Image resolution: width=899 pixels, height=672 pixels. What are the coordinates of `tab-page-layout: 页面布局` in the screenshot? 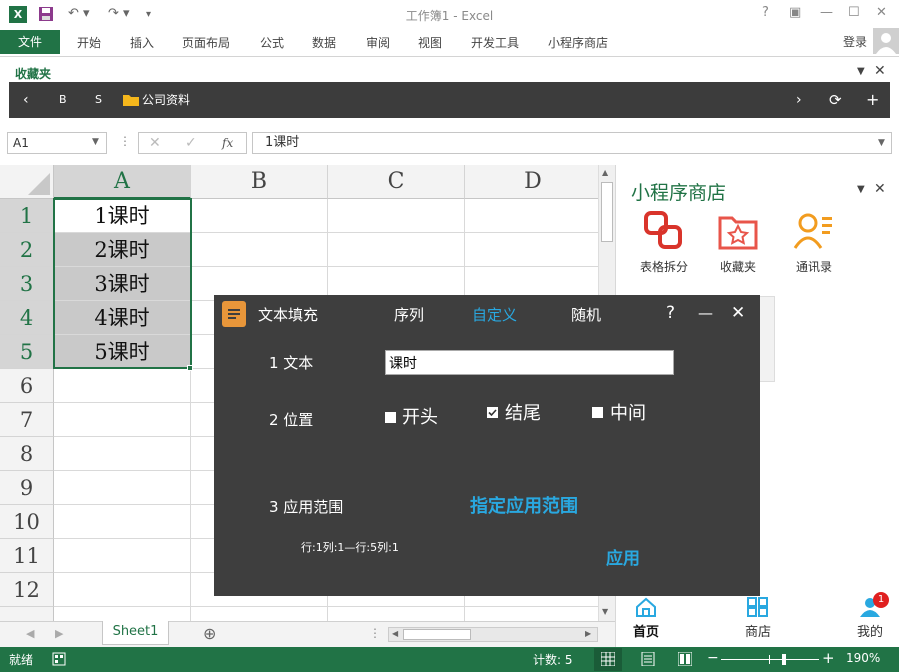 It's located at (206, 42).